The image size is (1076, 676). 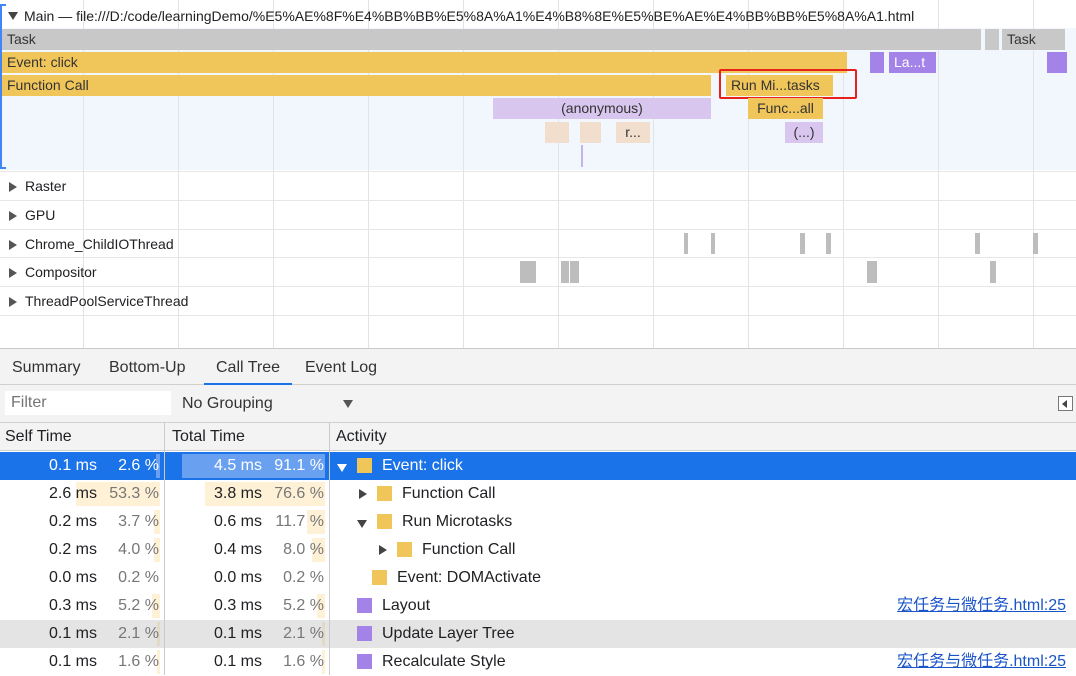 I want to click on anonymous-bar-nested: (...), so click(x=804, y=132).